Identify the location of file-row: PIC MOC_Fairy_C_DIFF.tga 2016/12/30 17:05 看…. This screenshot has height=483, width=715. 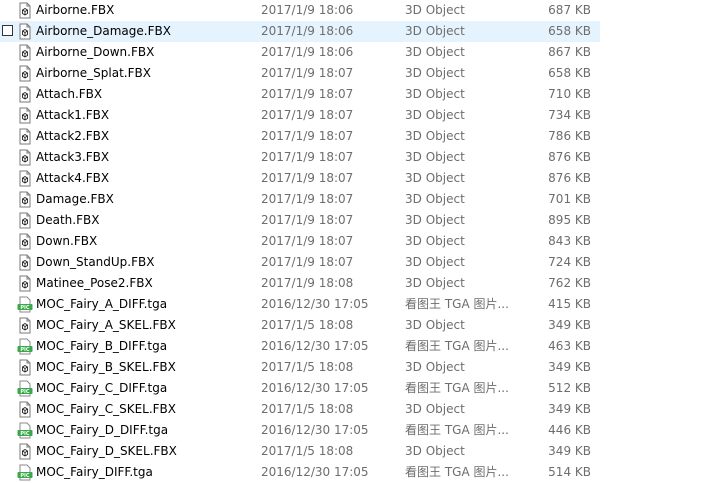
(300, 388).